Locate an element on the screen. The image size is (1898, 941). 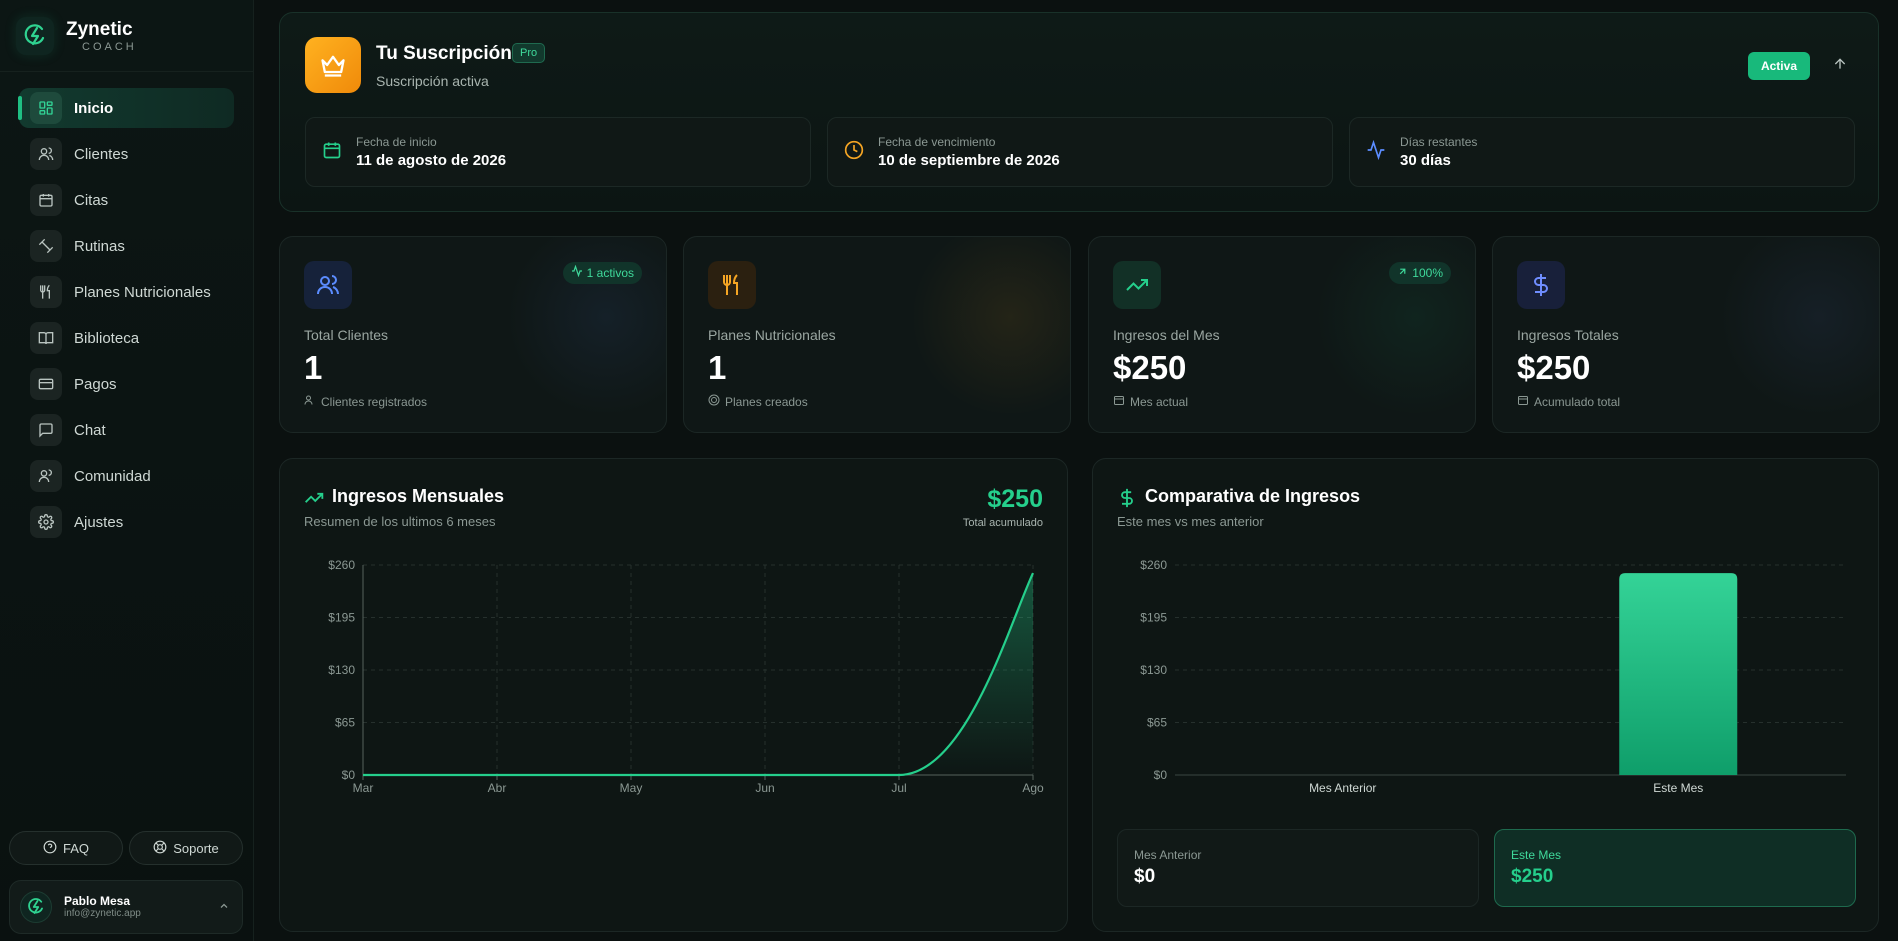
previous-month-value: $0 is located at coordinates (1145, 876).